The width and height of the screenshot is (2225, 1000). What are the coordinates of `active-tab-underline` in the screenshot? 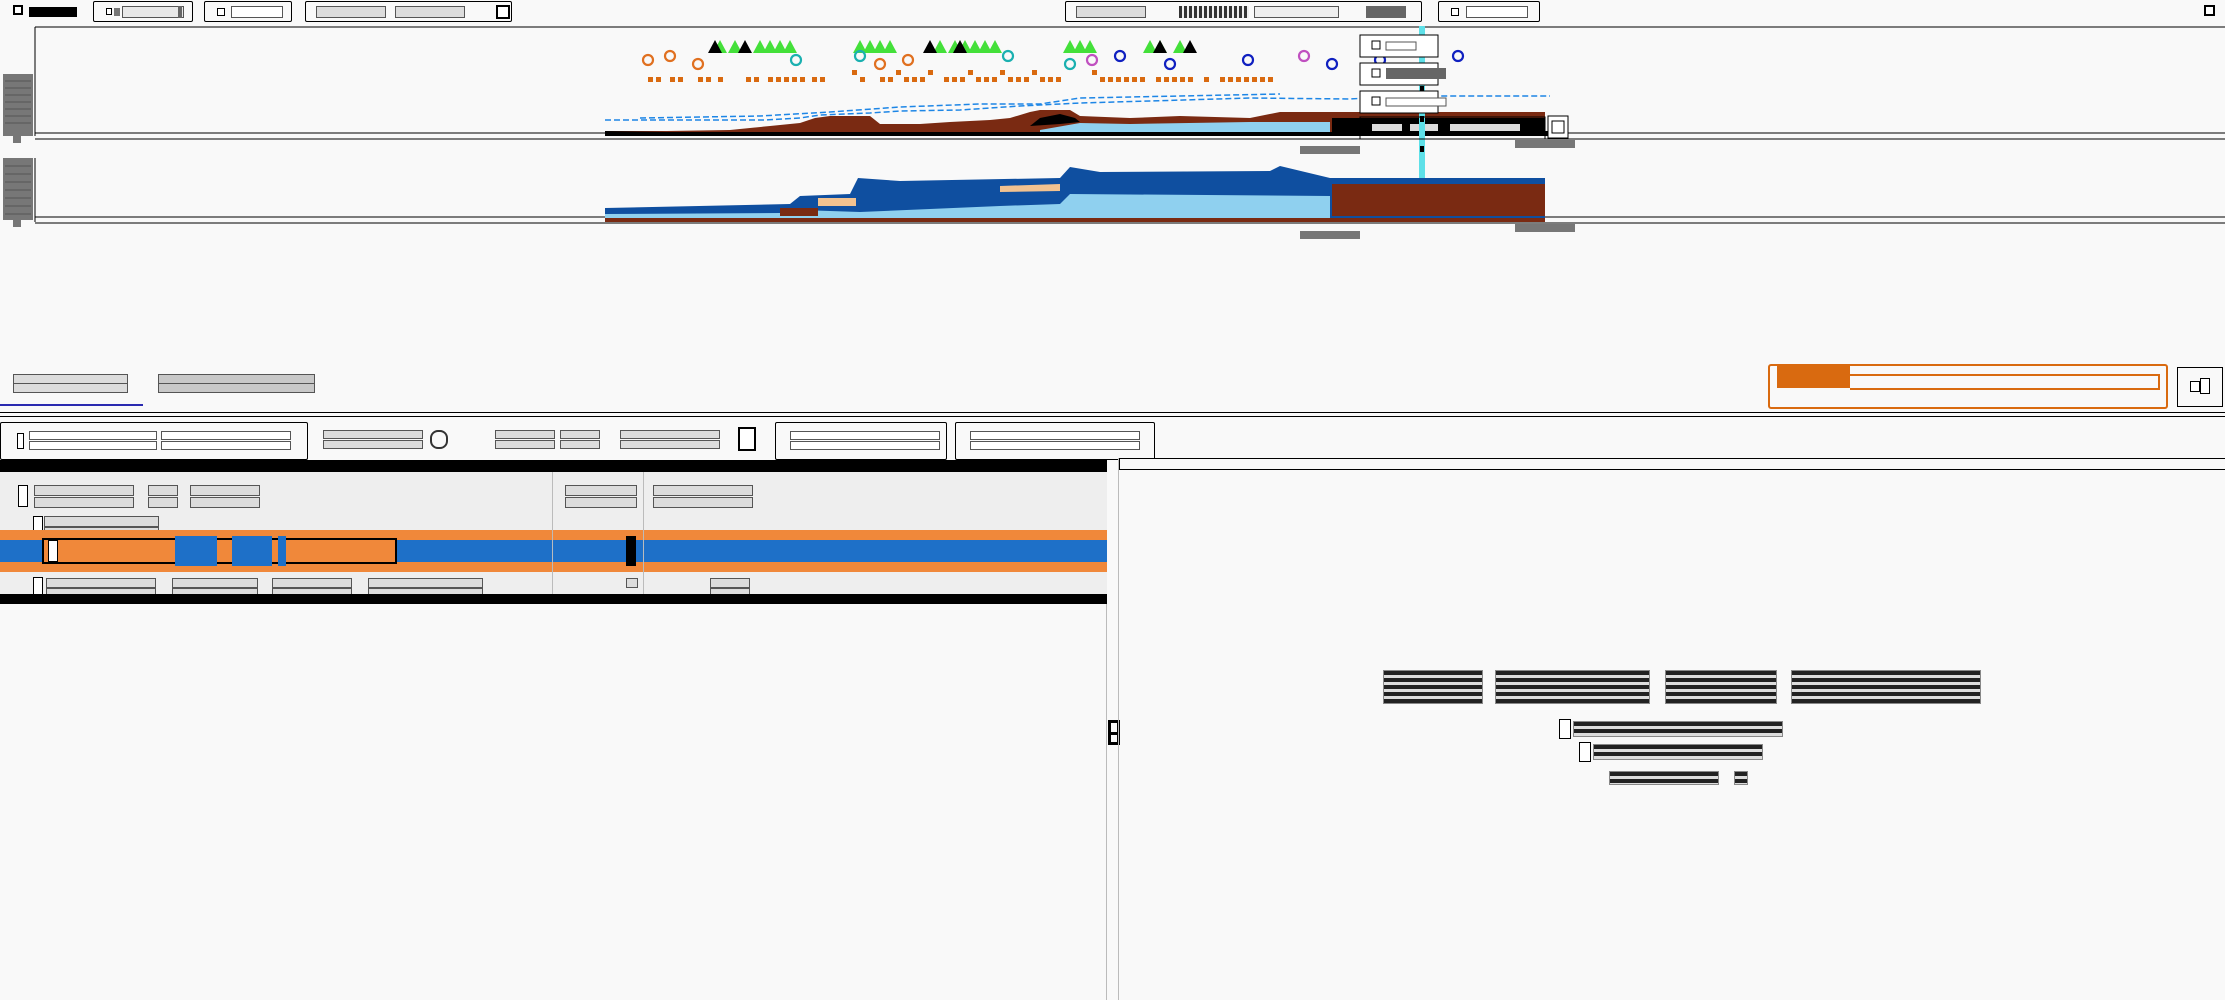 It's located at (71, 405).